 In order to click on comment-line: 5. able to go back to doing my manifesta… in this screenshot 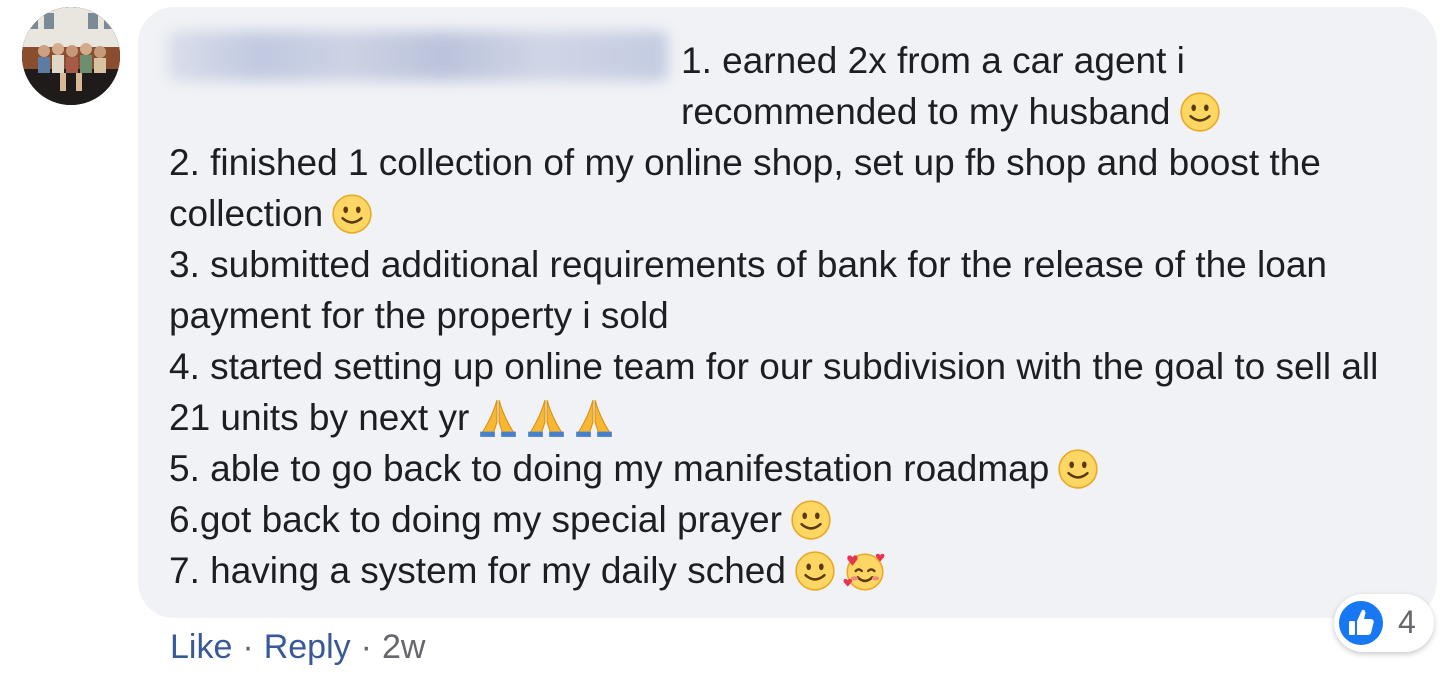, I will do `click(789, 468)`.